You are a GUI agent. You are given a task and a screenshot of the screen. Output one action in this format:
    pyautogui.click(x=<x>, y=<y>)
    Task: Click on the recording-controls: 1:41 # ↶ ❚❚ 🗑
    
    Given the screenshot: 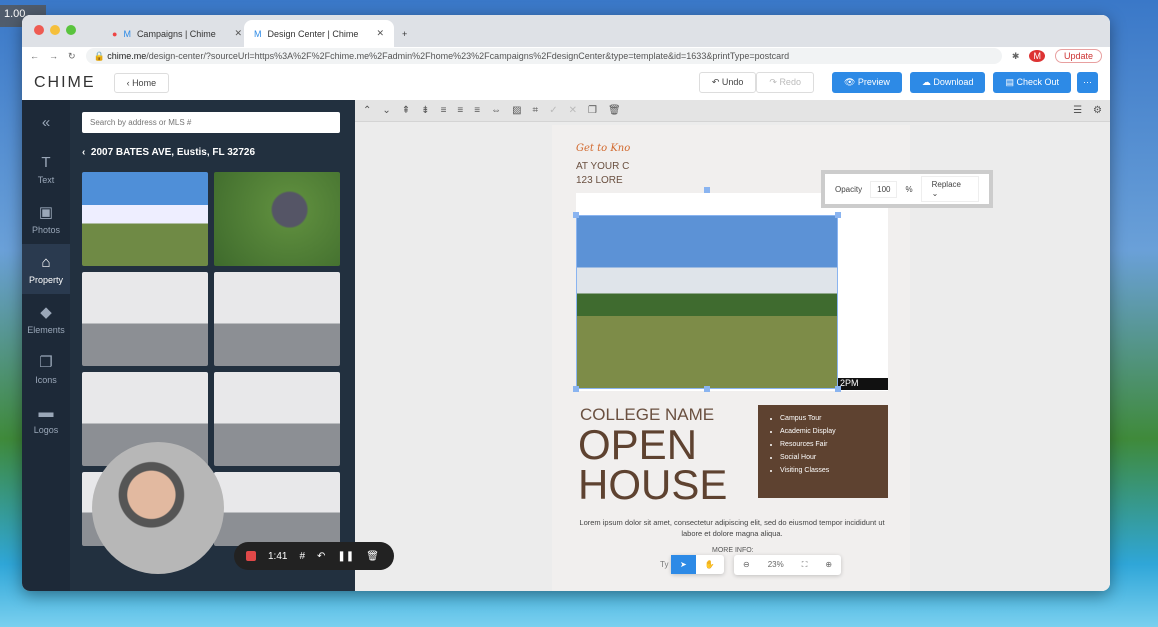 What is the action you would take?
    pyautogui.click(x=314, y=556)
    